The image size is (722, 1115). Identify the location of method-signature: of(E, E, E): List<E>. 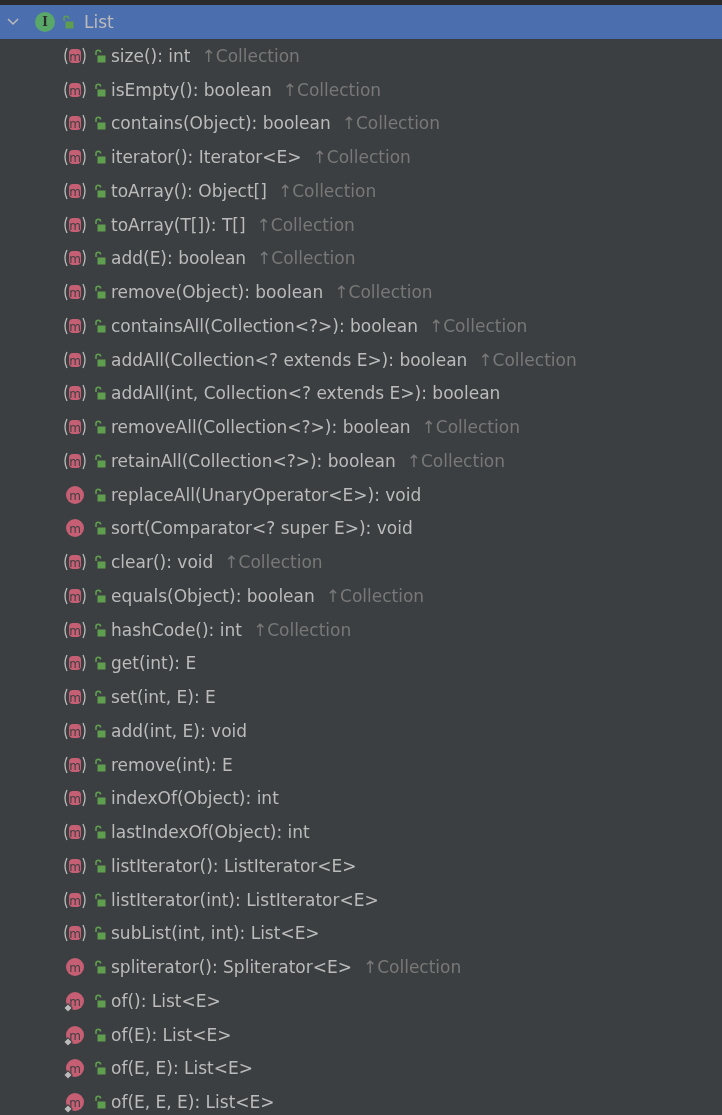
(193, 1102).